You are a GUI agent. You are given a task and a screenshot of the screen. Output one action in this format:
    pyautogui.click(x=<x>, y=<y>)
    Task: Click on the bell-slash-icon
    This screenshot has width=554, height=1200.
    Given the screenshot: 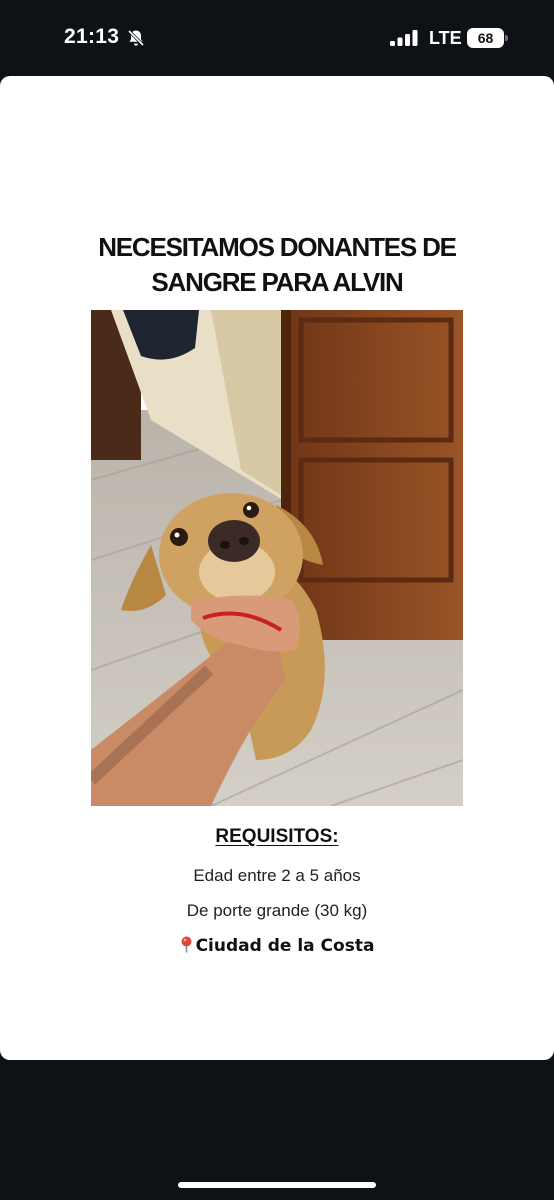 What is the action you would take?
    pyautogui.click(x=136, y=38)
    